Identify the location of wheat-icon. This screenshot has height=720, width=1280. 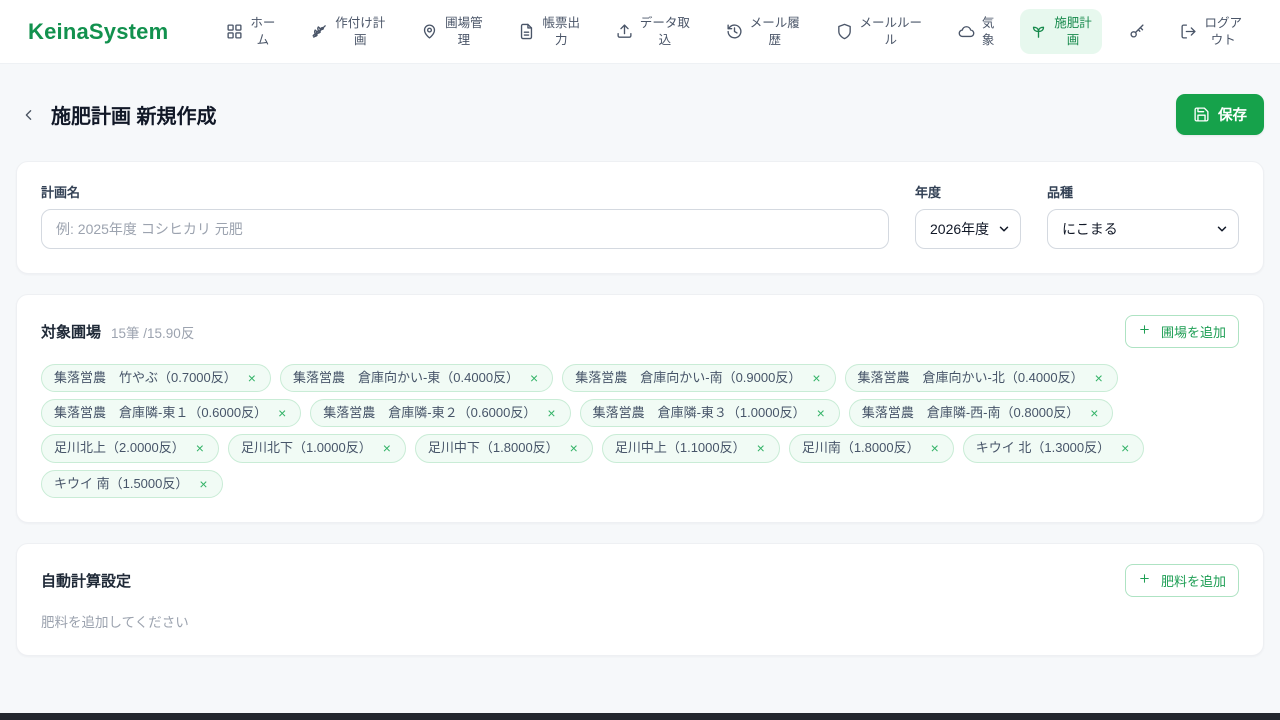
(319, 31).